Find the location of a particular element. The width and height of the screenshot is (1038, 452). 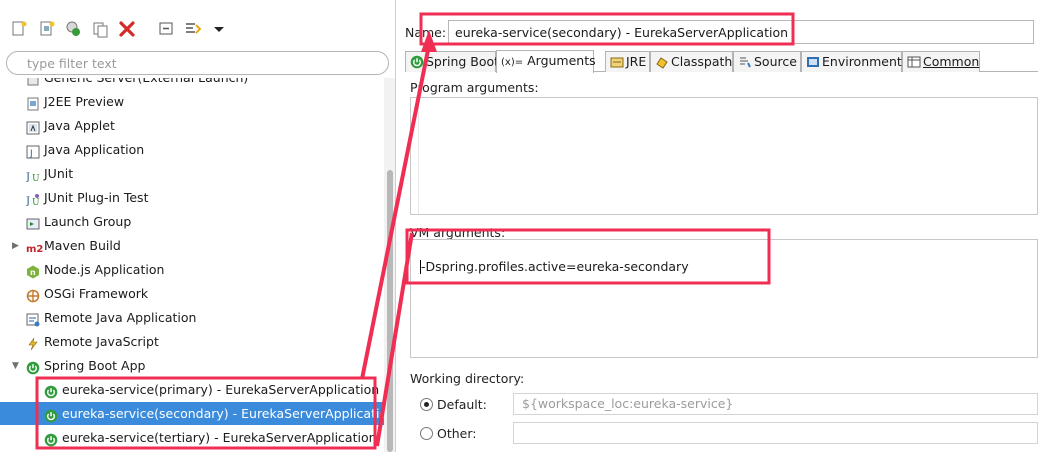

tree-item-generic-server: Generic Server(External Launch) is located at coordinates (201, 83).